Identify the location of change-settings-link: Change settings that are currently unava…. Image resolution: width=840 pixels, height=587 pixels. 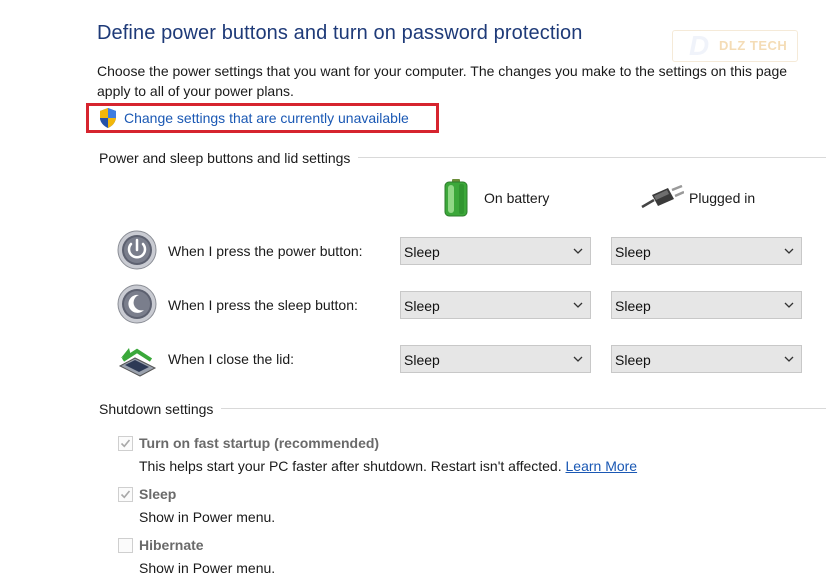
(266, 118).